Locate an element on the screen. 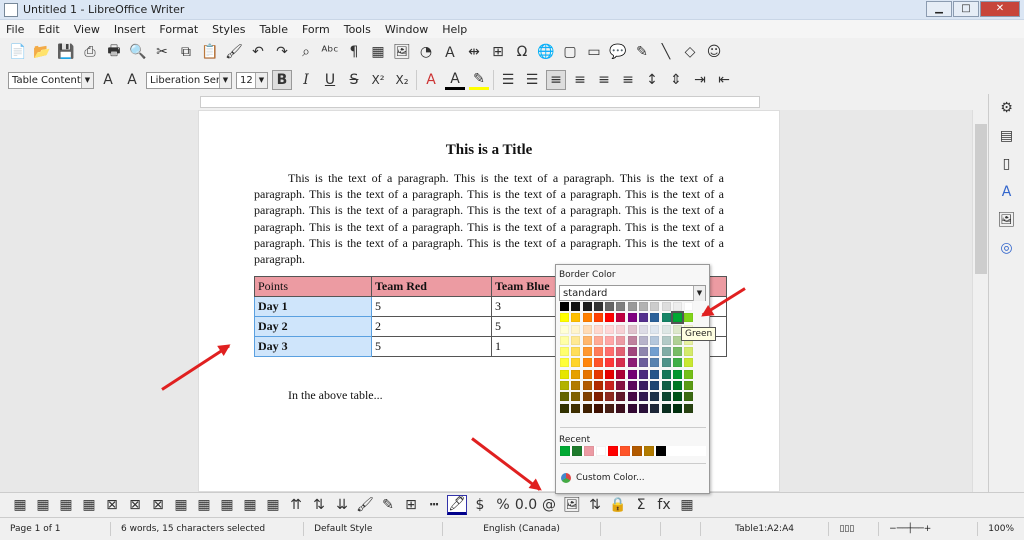 This screenshot has height=540, width=1024. toolbar-icon: ↶ is located at coordinates (258, 52).